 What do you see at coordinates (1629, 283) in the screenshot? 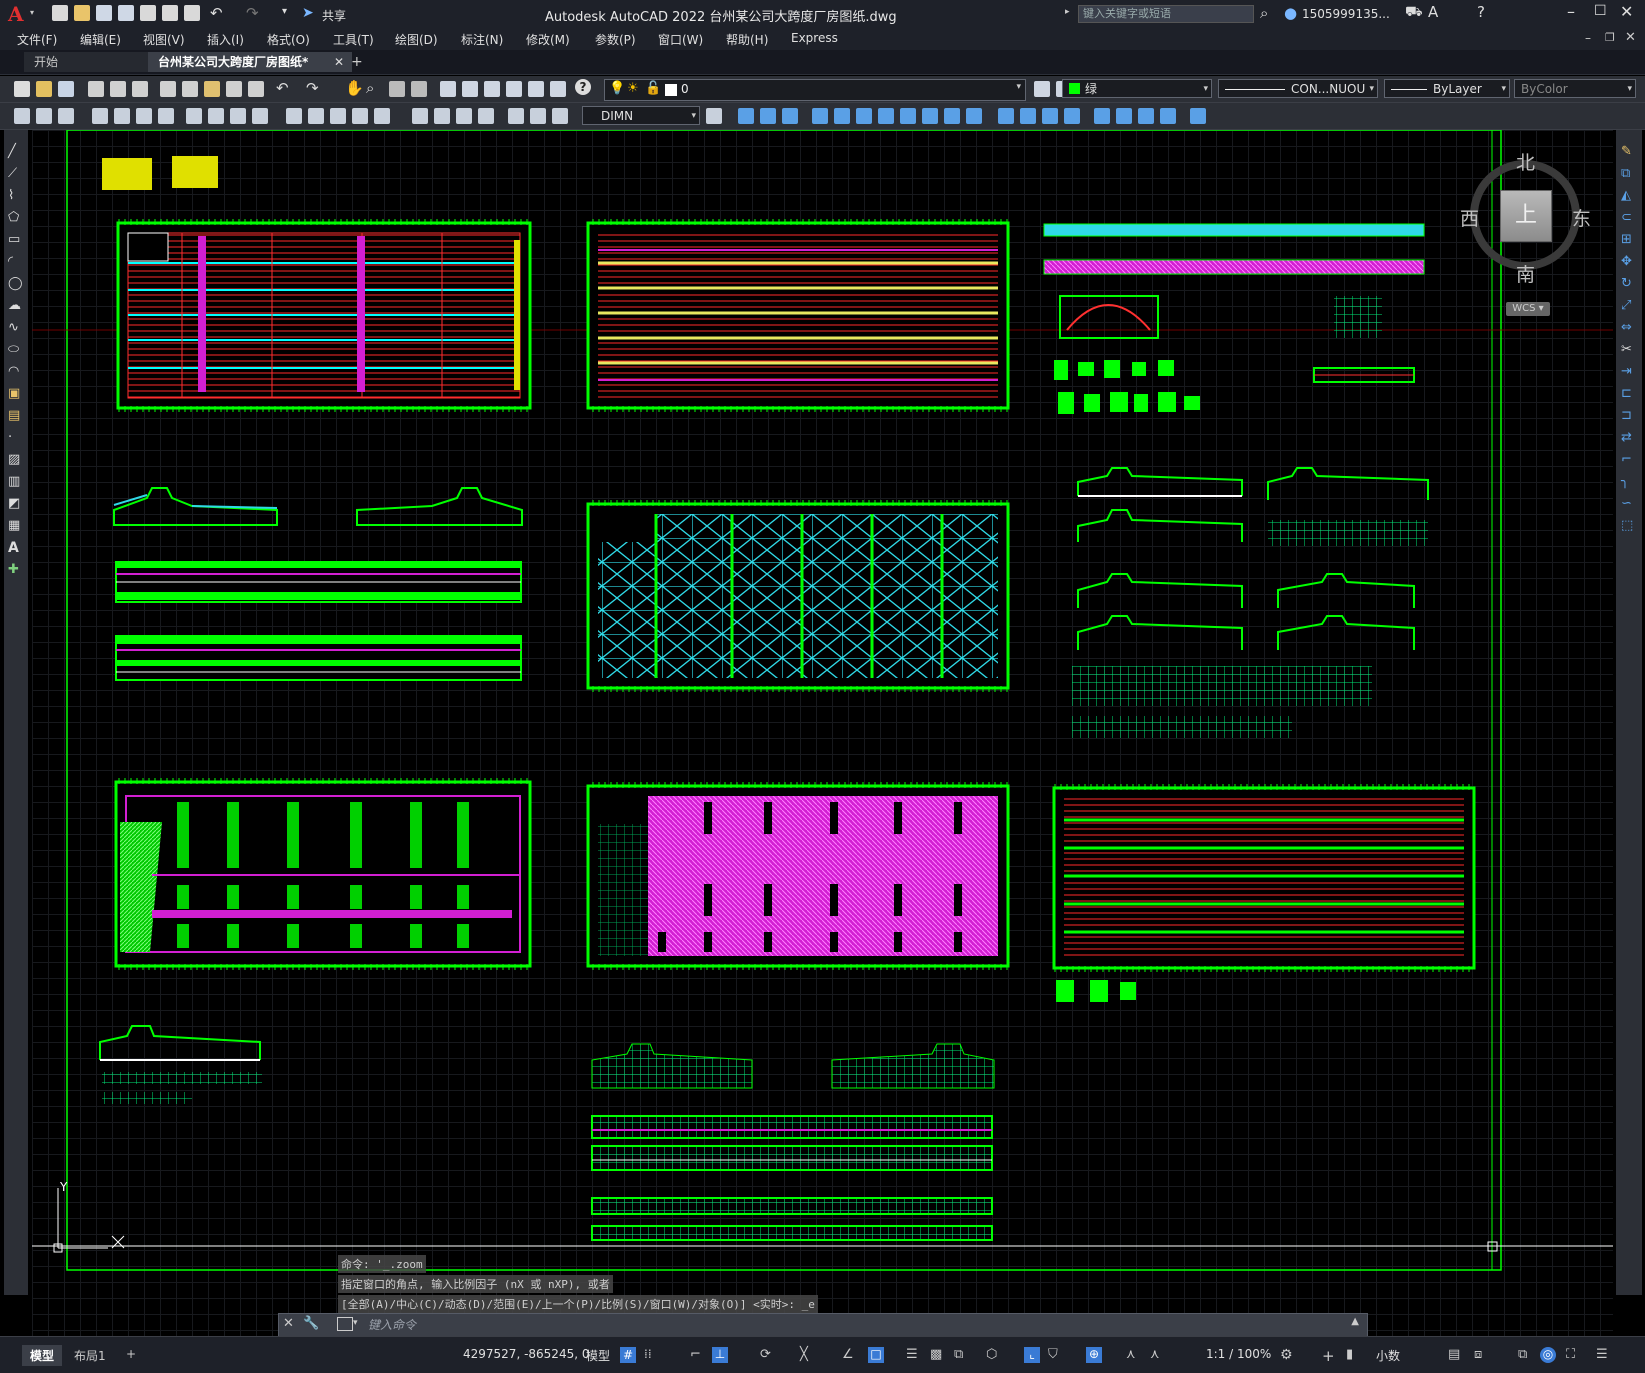
I see `side-rotate-icon: ↻` at bounding box center [1629, 283].